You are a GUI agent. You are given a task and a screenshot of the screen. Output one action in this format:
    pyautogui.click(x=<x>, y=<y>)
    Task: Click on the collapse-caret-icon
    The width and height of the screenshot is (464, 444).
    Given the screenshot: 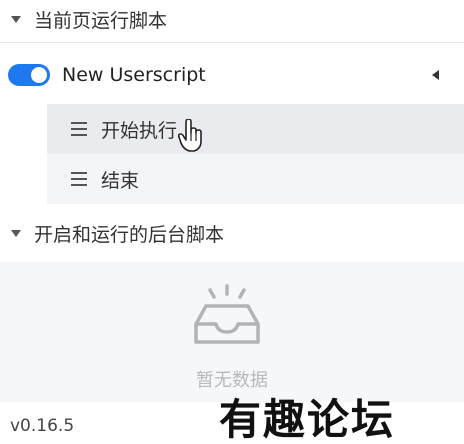 What is the action you would take?
    pyautogui.click(x=435, y=75)
    